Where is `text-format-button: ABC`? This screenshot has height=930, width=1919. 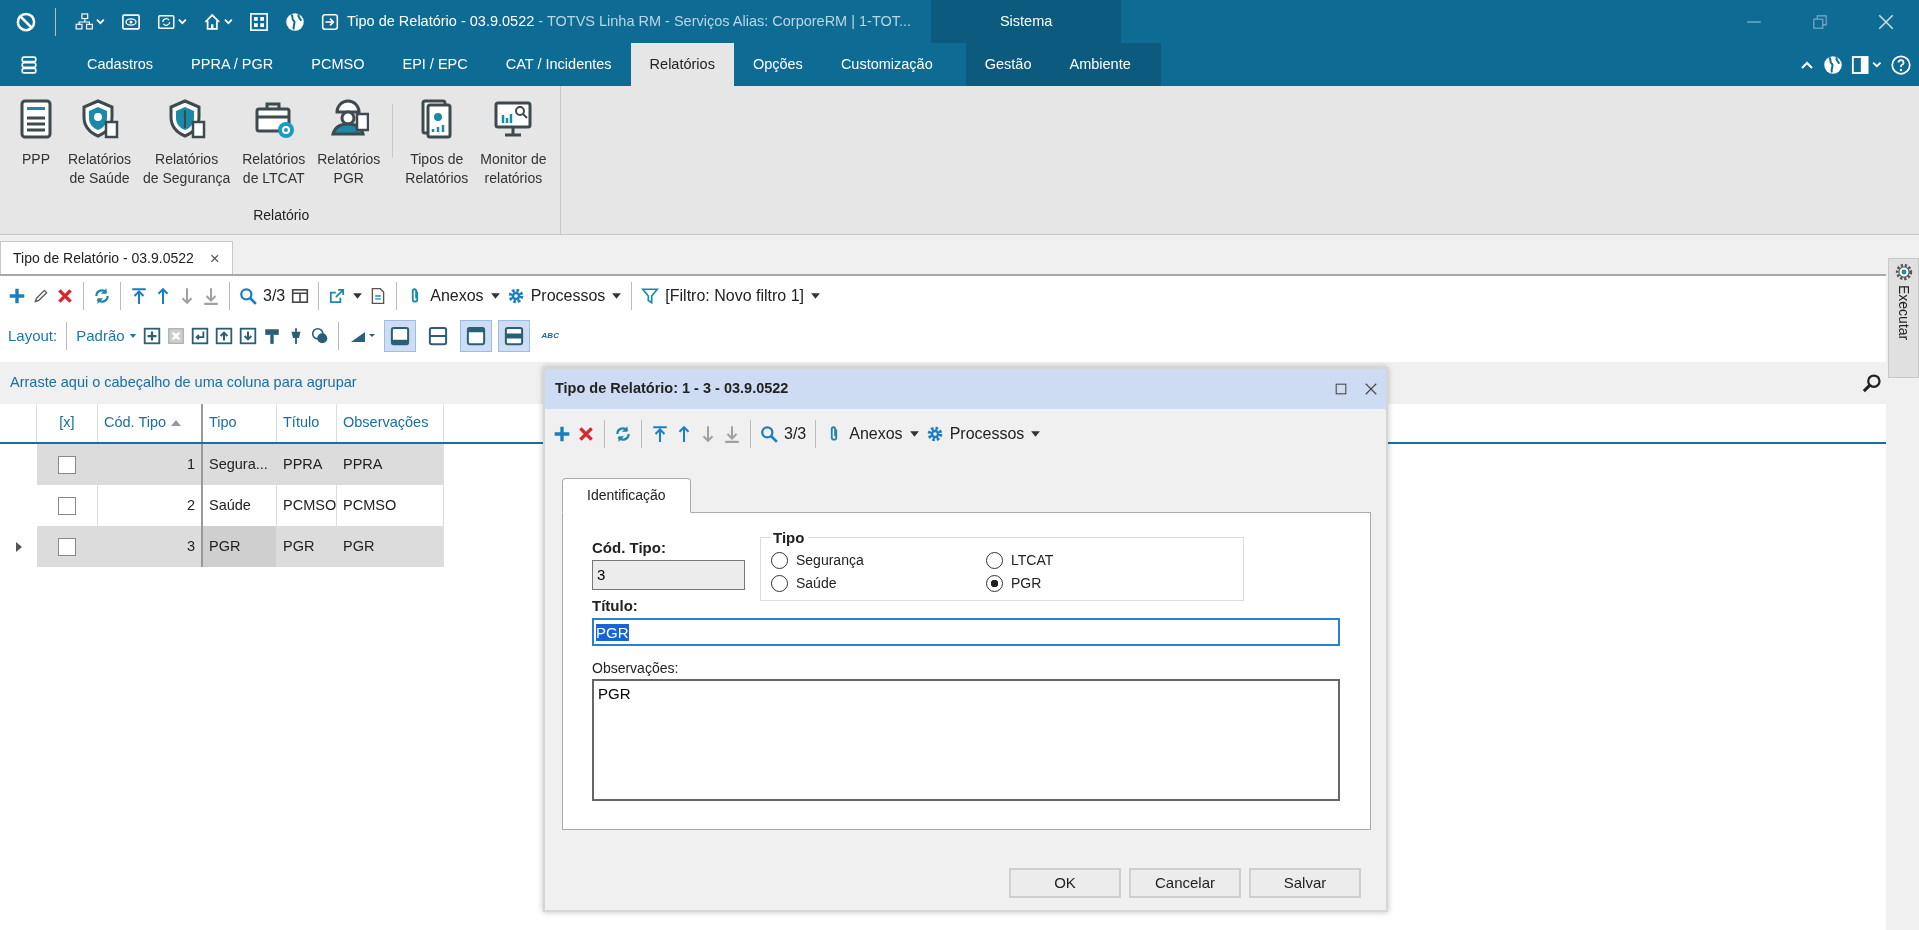
text-format-button: ABC is located at coordinates (550, 336).